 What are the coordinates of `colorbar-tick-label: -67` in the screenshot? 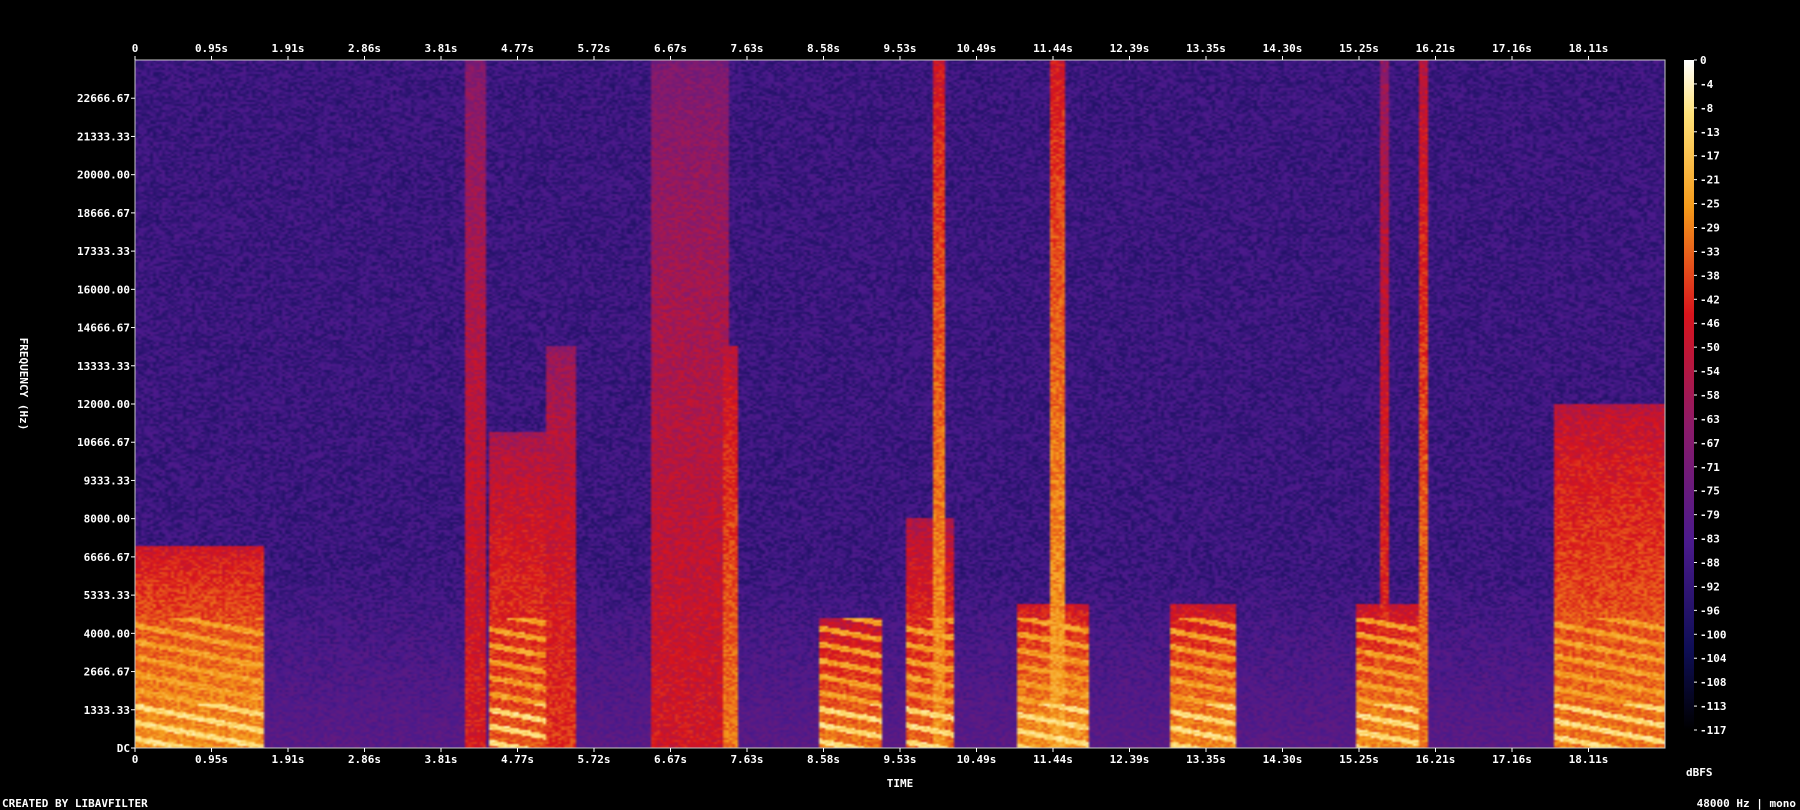 It's located at (1710, 443).